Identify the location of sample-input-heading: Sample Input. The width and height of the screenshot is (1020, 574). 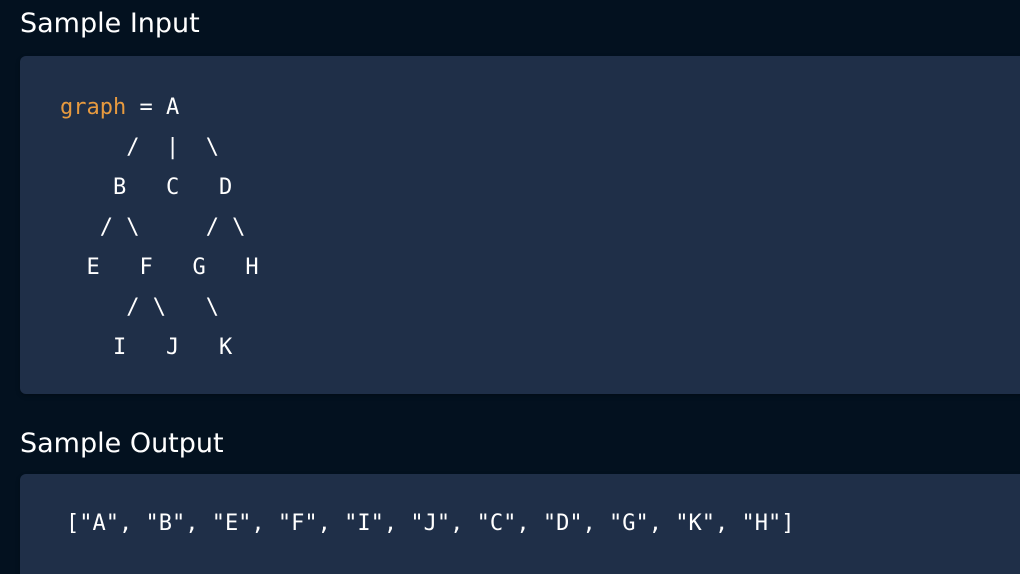
(110, 23).